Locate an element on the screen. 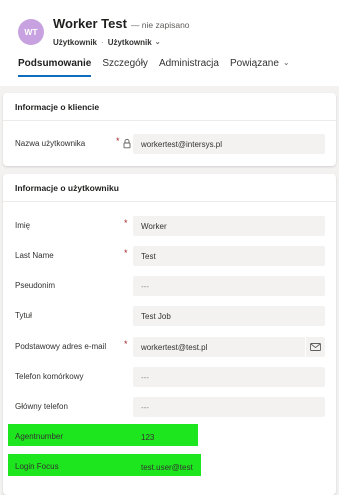 This screenshot has width=339, height=495. field-row-agentnumber: Agentnumber 123 is located at coordinates (169, 437).